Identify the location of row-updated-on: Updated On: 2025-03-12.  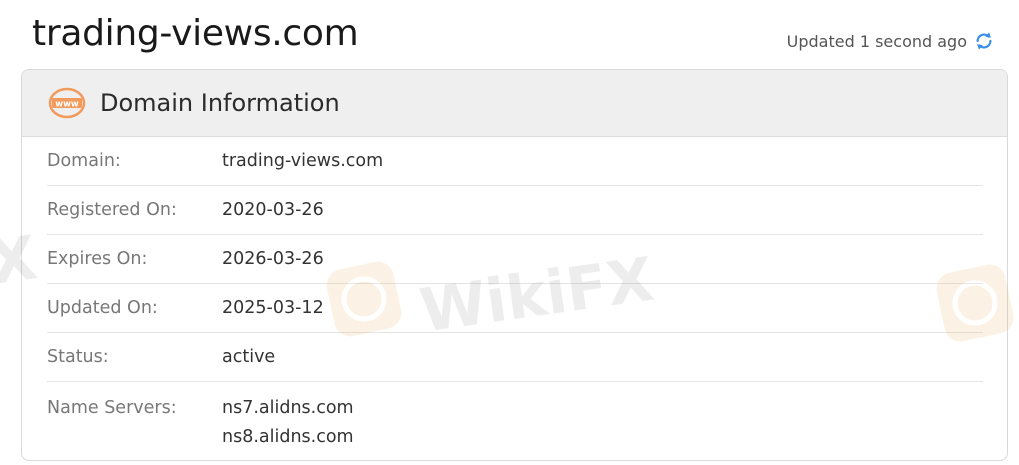
(515, 308).